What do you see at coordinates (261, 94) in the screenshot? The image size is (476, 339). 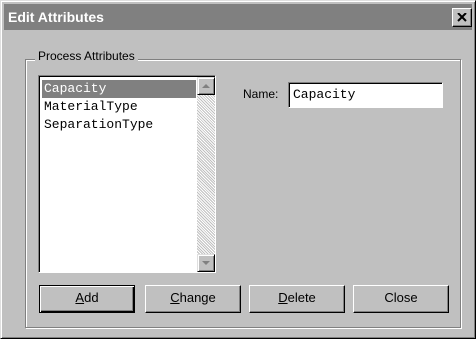 I see `name-label: Name:` at bounding box center [261, 94].